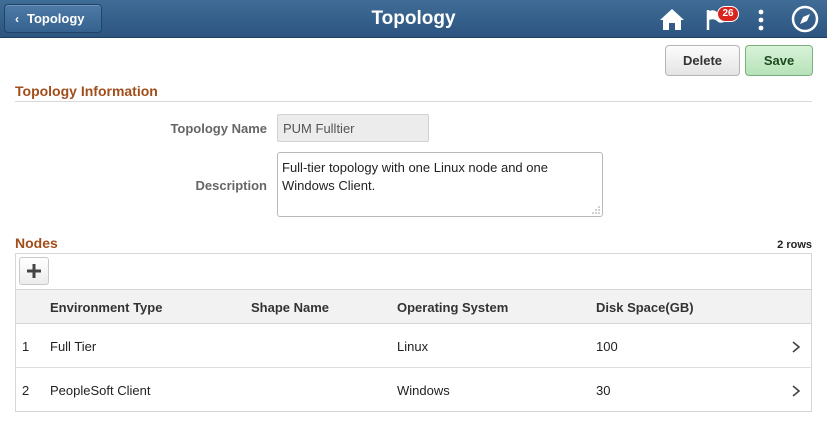 Image resolution: width=827 pixels, height=422 pixels. What do you see at coordinates (779, 60) in the screenshot?
I see `save-button: Save` at bounding box center [779, 60].